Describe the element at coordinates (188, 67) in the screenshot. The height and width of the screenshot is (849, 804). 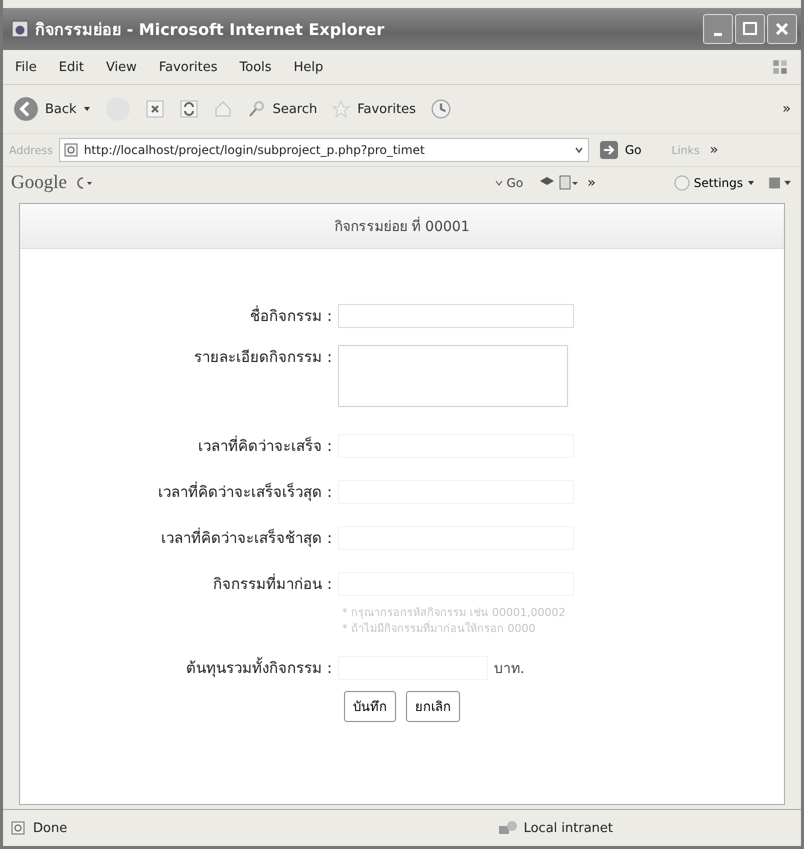
I see `menu-item: Favorites` at that location.